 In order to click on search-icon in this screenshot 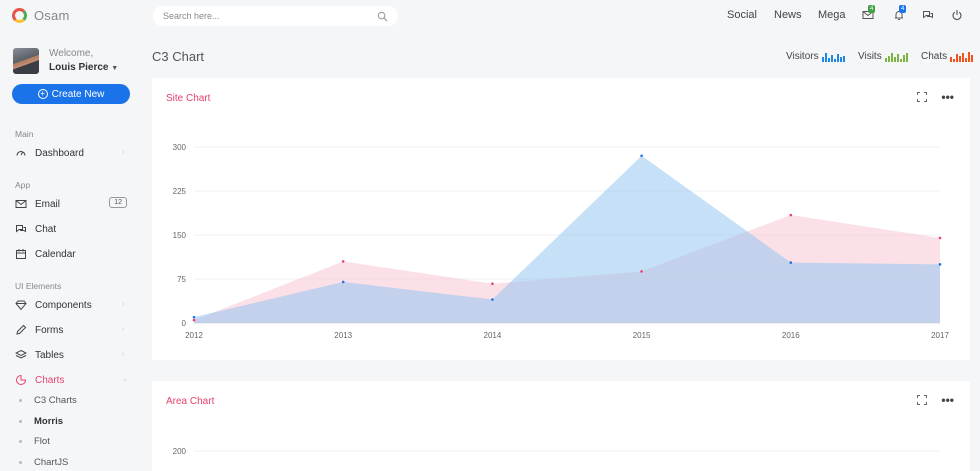, I will do `click(382, 16)`.